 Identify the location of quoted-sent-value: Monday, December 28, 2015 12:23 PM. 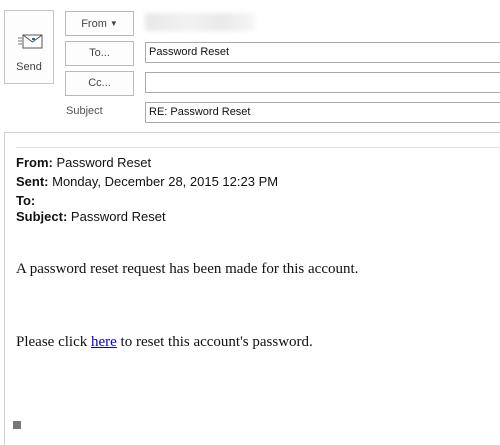
(165, 181).